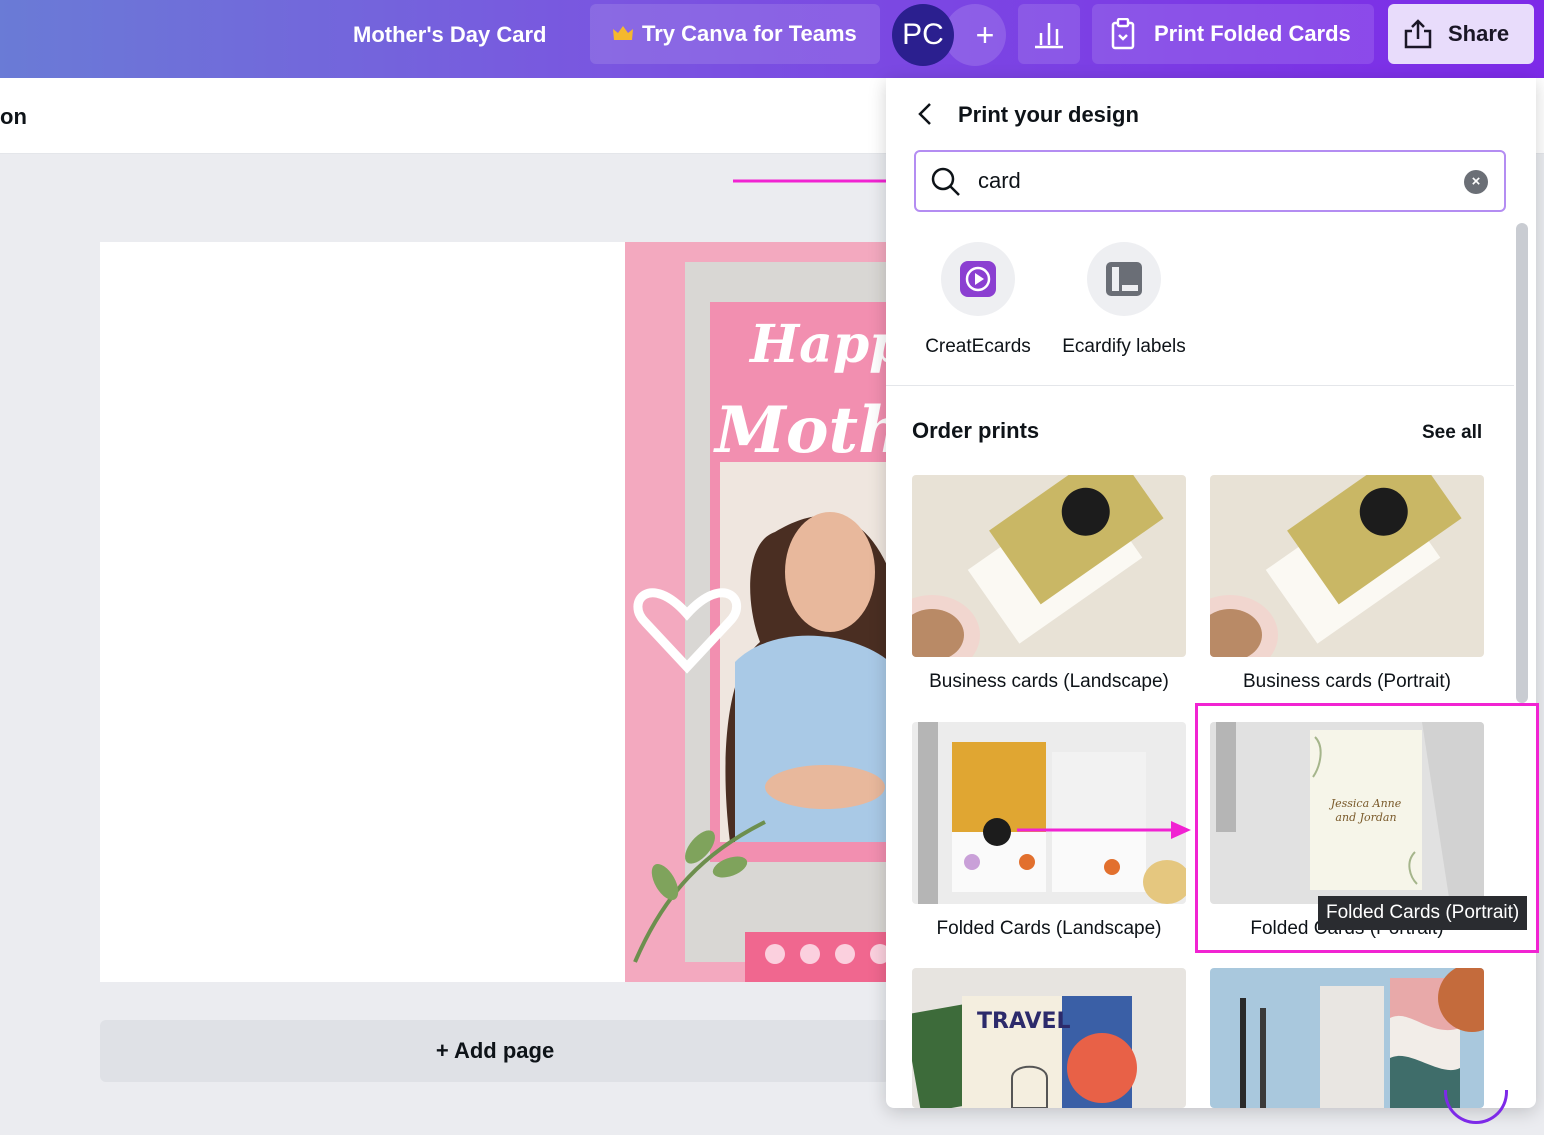 Image resolution: width=1544 pixels, height=1135 pixels. Describe the element at coordinates (819, 344) in the screenshot. I see `svg-text: Happy` at that location.